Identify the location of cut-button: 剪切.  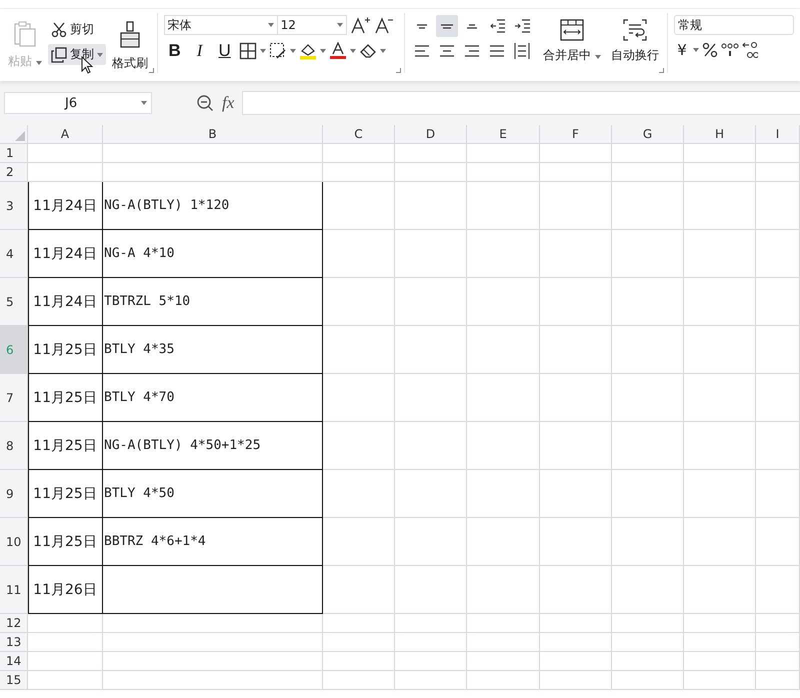
(77, 29).